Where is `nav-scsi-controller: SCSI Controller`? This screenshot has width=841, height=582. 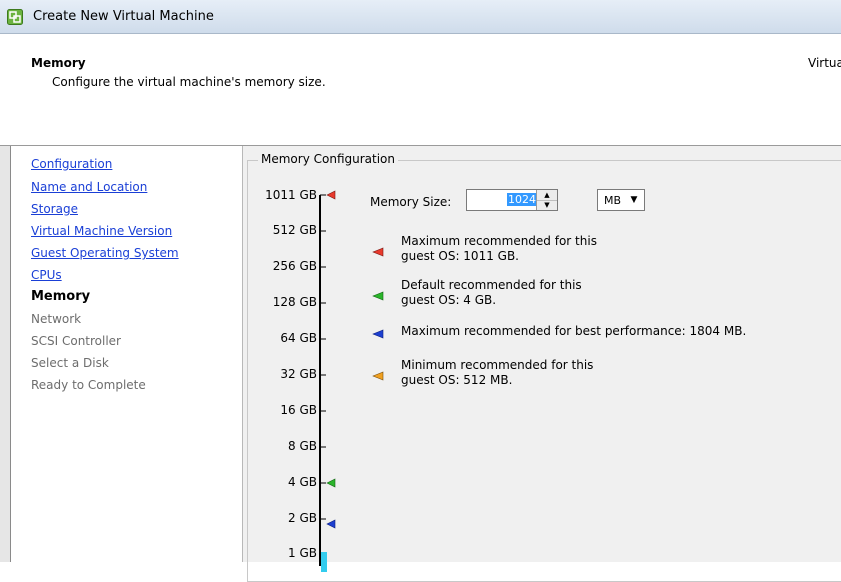
nav-scsi-controller: SCSI Controller is located at coordinates (76, 341).